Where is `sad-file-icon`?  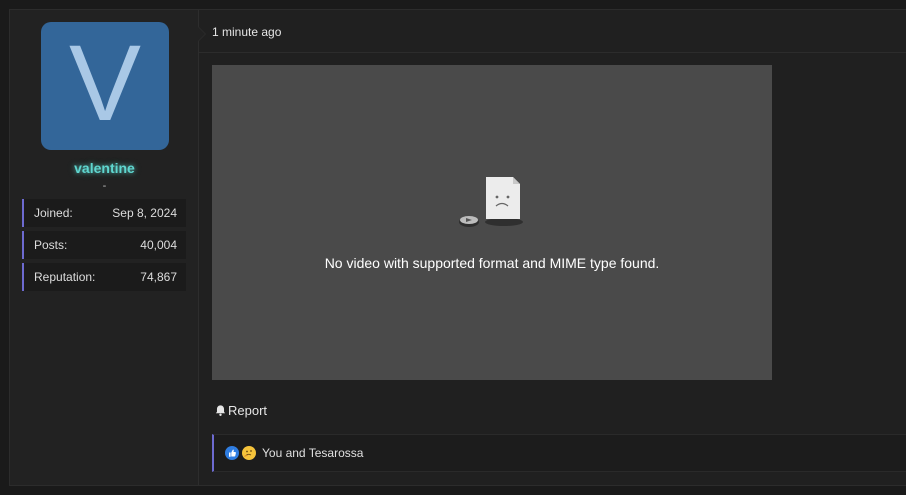 sad-file-icon is located at coordinates (491, 202).